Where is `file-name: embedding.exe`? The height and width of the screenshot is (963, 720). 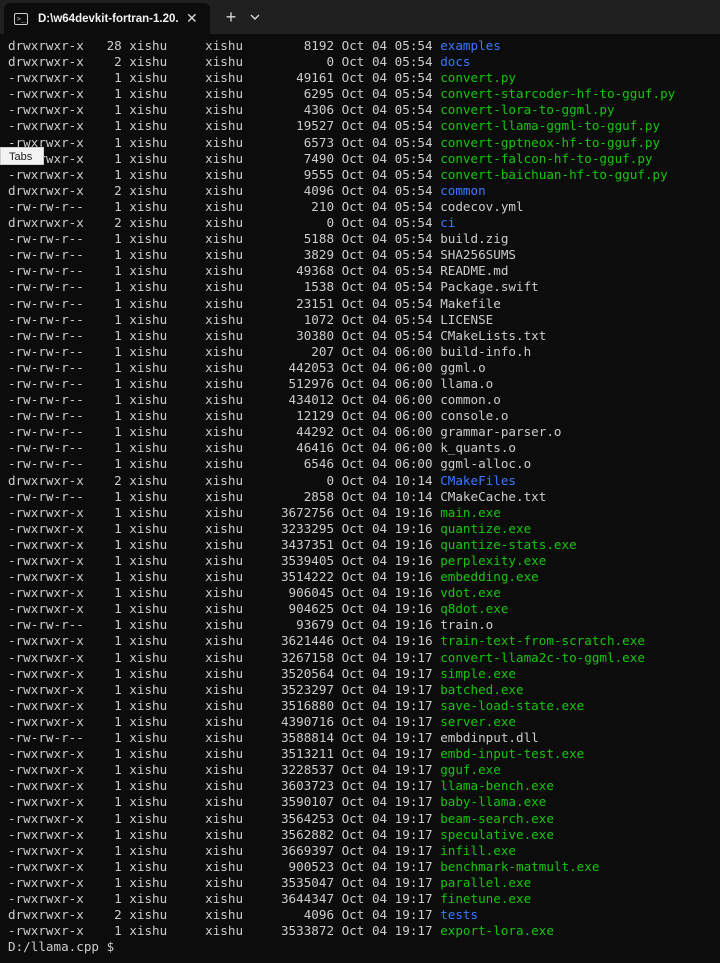 file-name: embedding.exe is located at coordinates (489, 576).